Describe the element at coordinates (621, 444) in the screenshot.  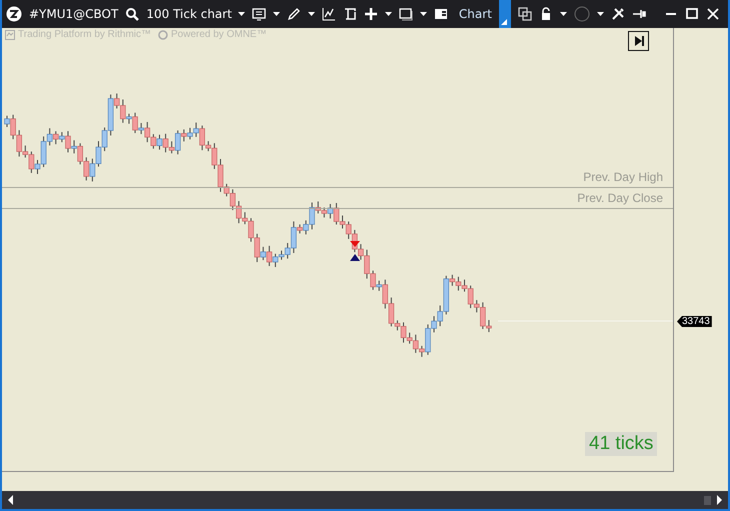
I see `tick-counter: 41 ticks` at that location.